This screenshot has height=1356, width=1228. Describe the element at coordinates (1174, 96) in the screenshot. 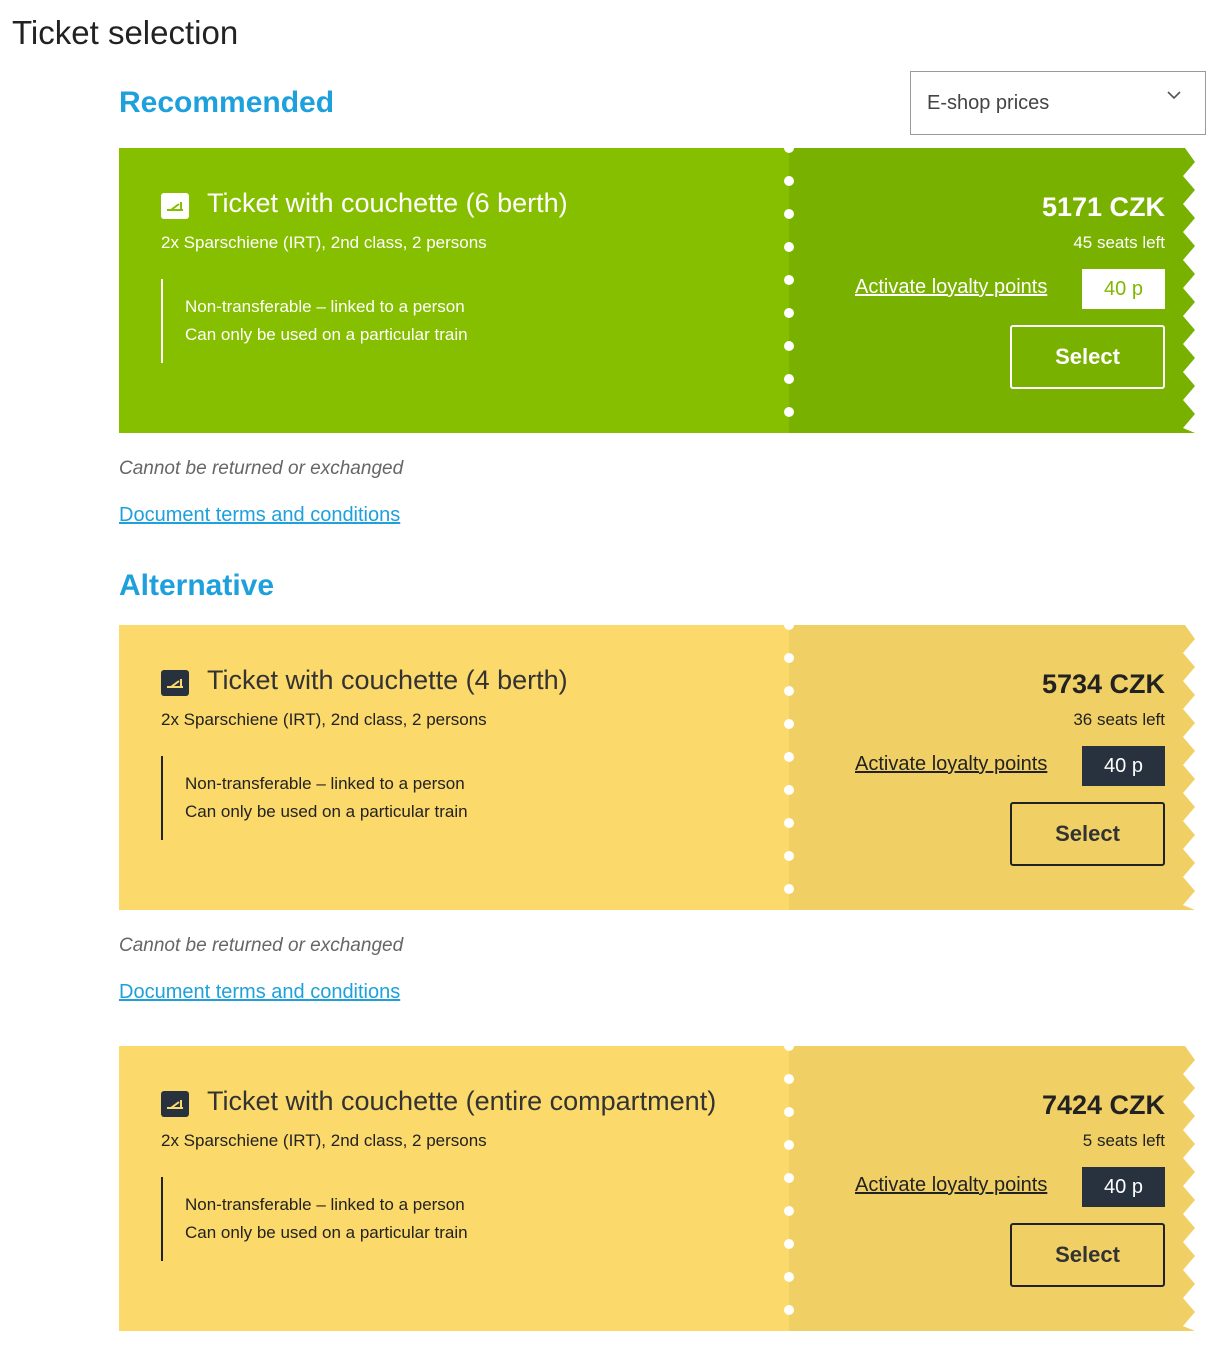

I see `chevron-down-icon` at that location.